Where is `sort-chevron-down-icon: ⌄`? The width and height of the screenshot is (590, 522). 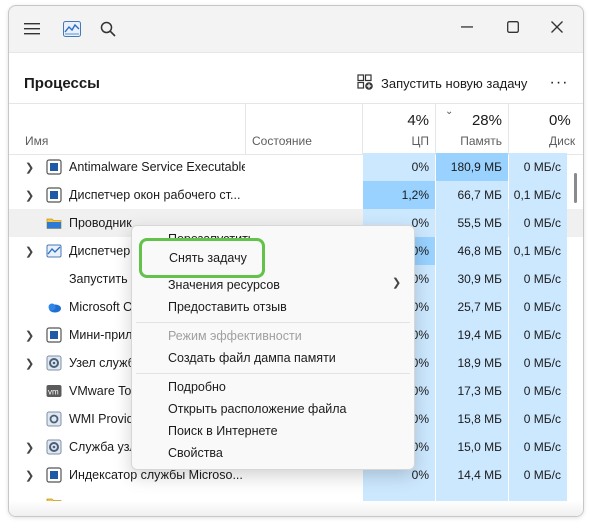 sort-chevron-down-icon: ⌄ is located at coordinates (449, 111).